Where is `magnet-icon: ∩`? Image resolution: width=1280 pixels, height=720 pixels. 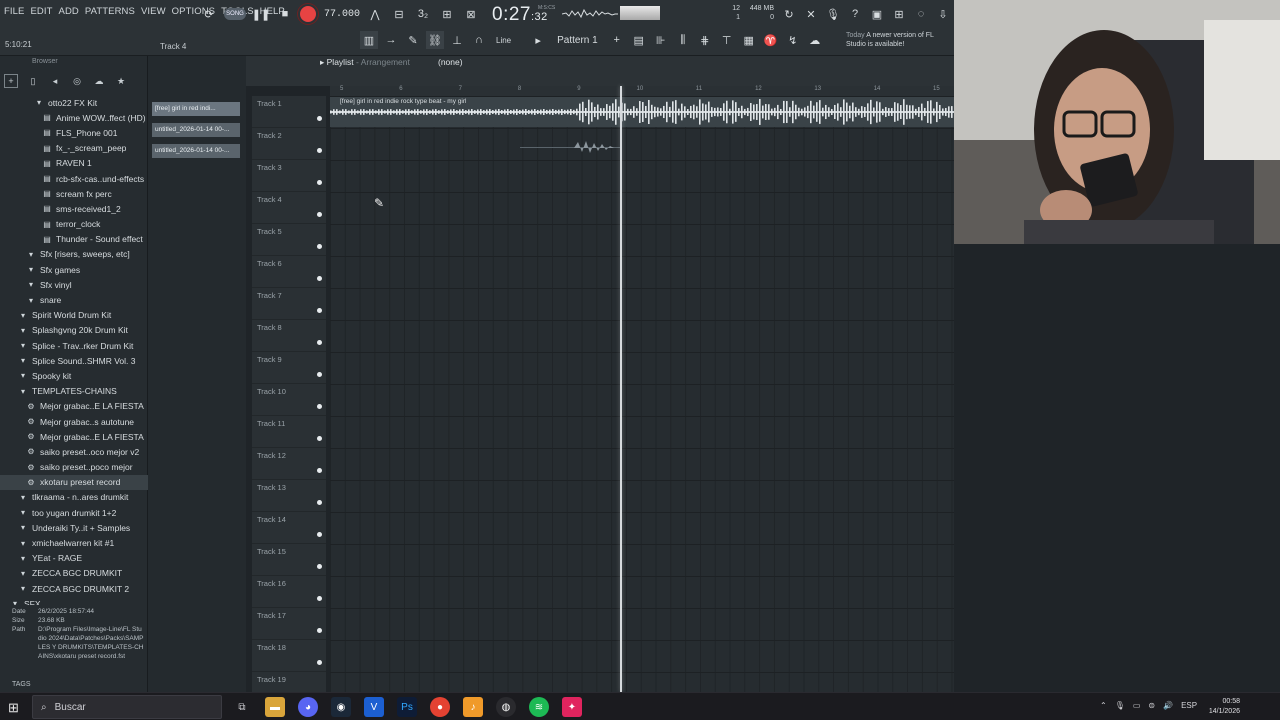
magnet-icon: ∩ is located at coordinates (479, 40).